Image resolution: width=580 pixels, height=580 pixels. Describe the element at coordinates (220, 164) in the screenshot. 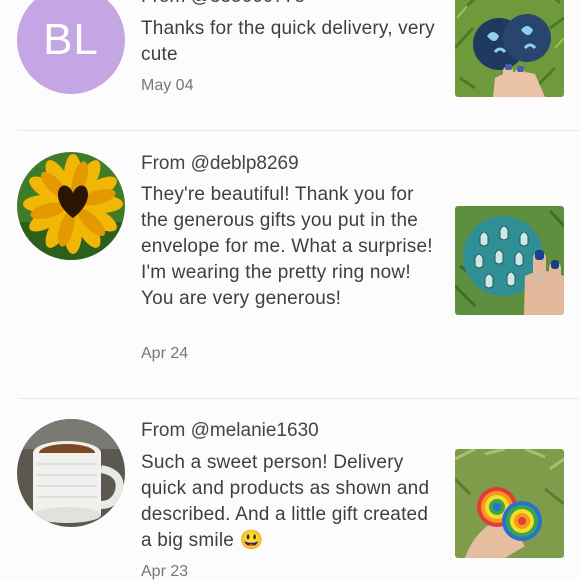

I see `review-author: From @deblp8269` at that location.